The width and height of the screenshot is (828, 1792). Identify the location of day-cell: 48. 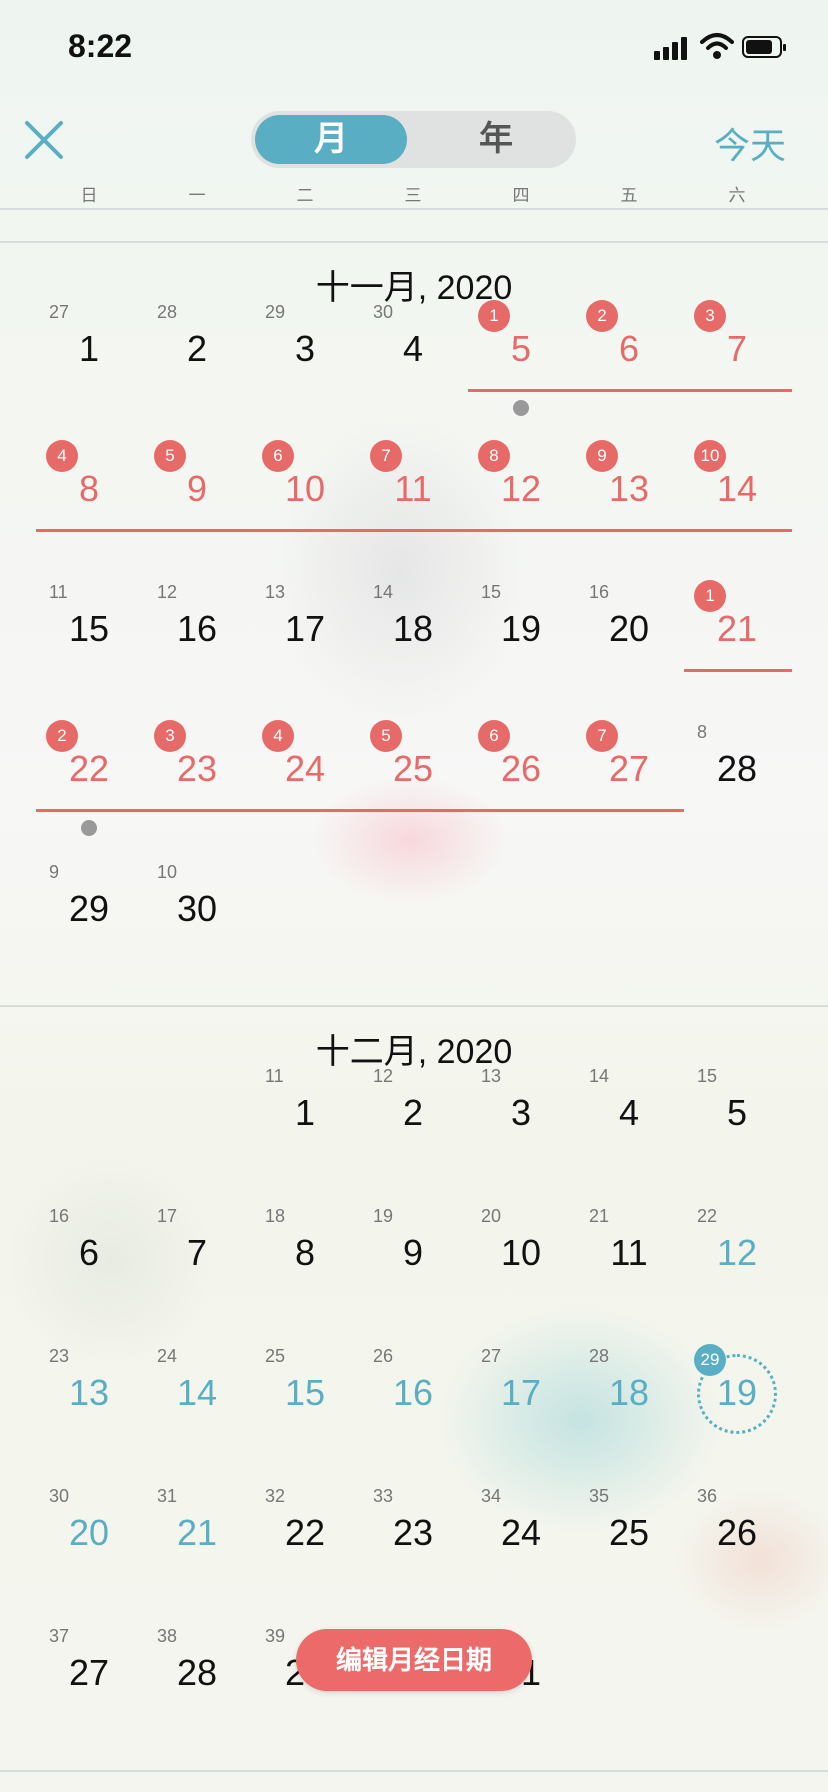
(89, 488).